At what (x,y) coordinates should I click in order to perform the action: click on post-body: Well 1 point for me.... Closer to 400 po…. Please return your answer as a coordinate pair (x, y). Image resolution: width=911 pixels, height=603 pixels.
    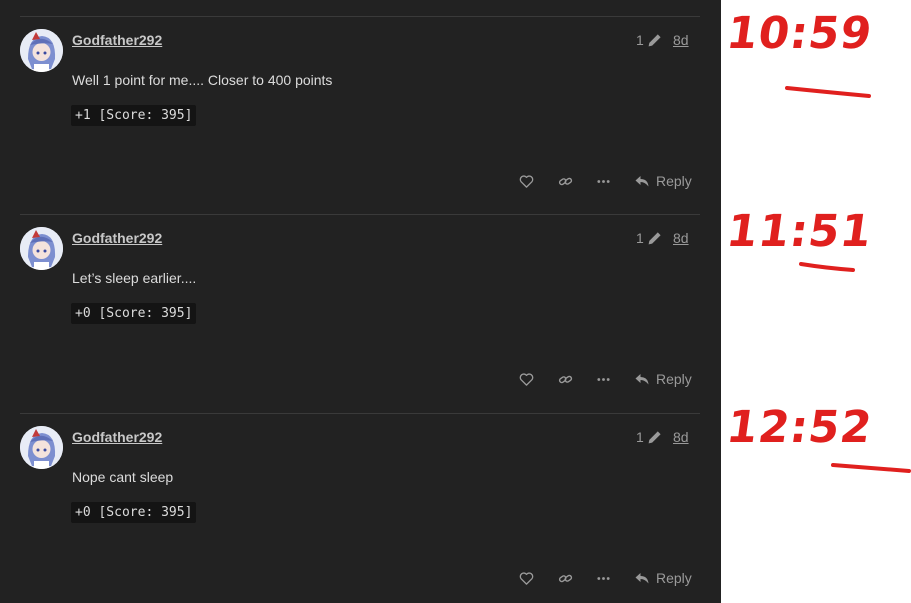
    Looking at the image, I should click on (202, 80).